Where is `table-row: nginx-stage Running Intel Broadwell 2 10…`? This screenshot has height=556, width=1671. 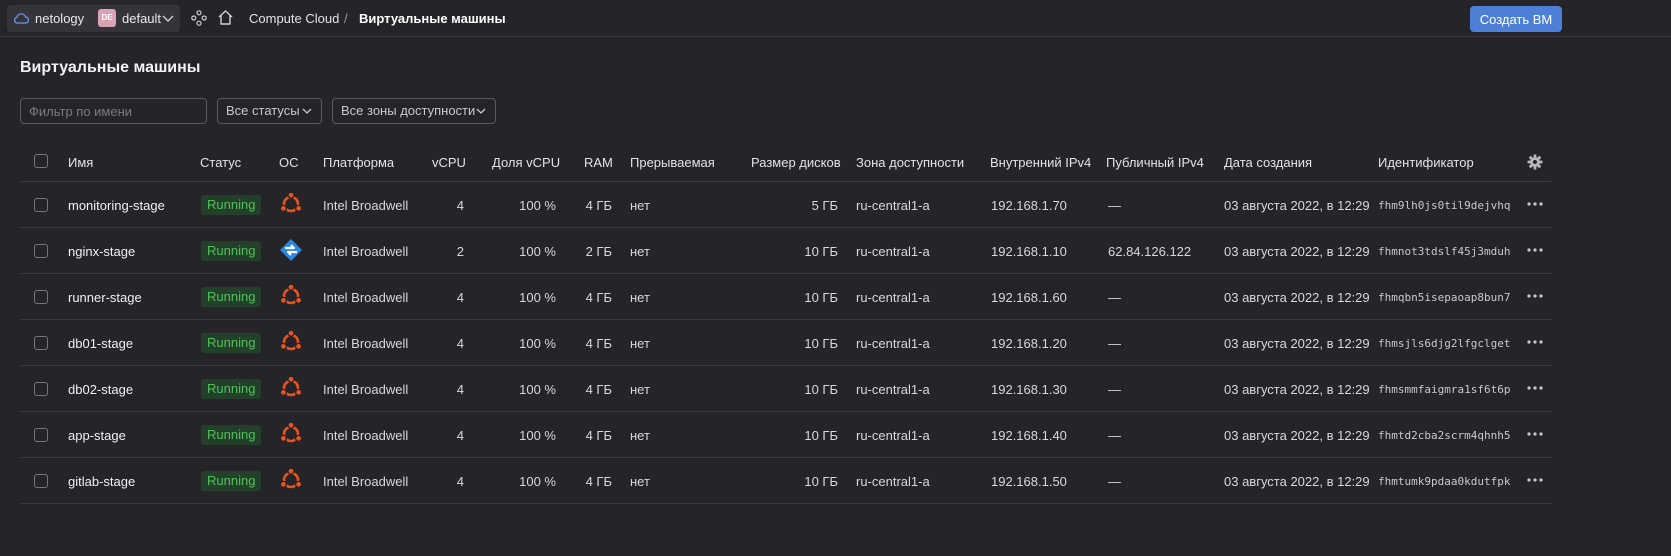 table-row: nginx-stage Running Intel Broadwell 2 10… is located at coordinates (785, 251).